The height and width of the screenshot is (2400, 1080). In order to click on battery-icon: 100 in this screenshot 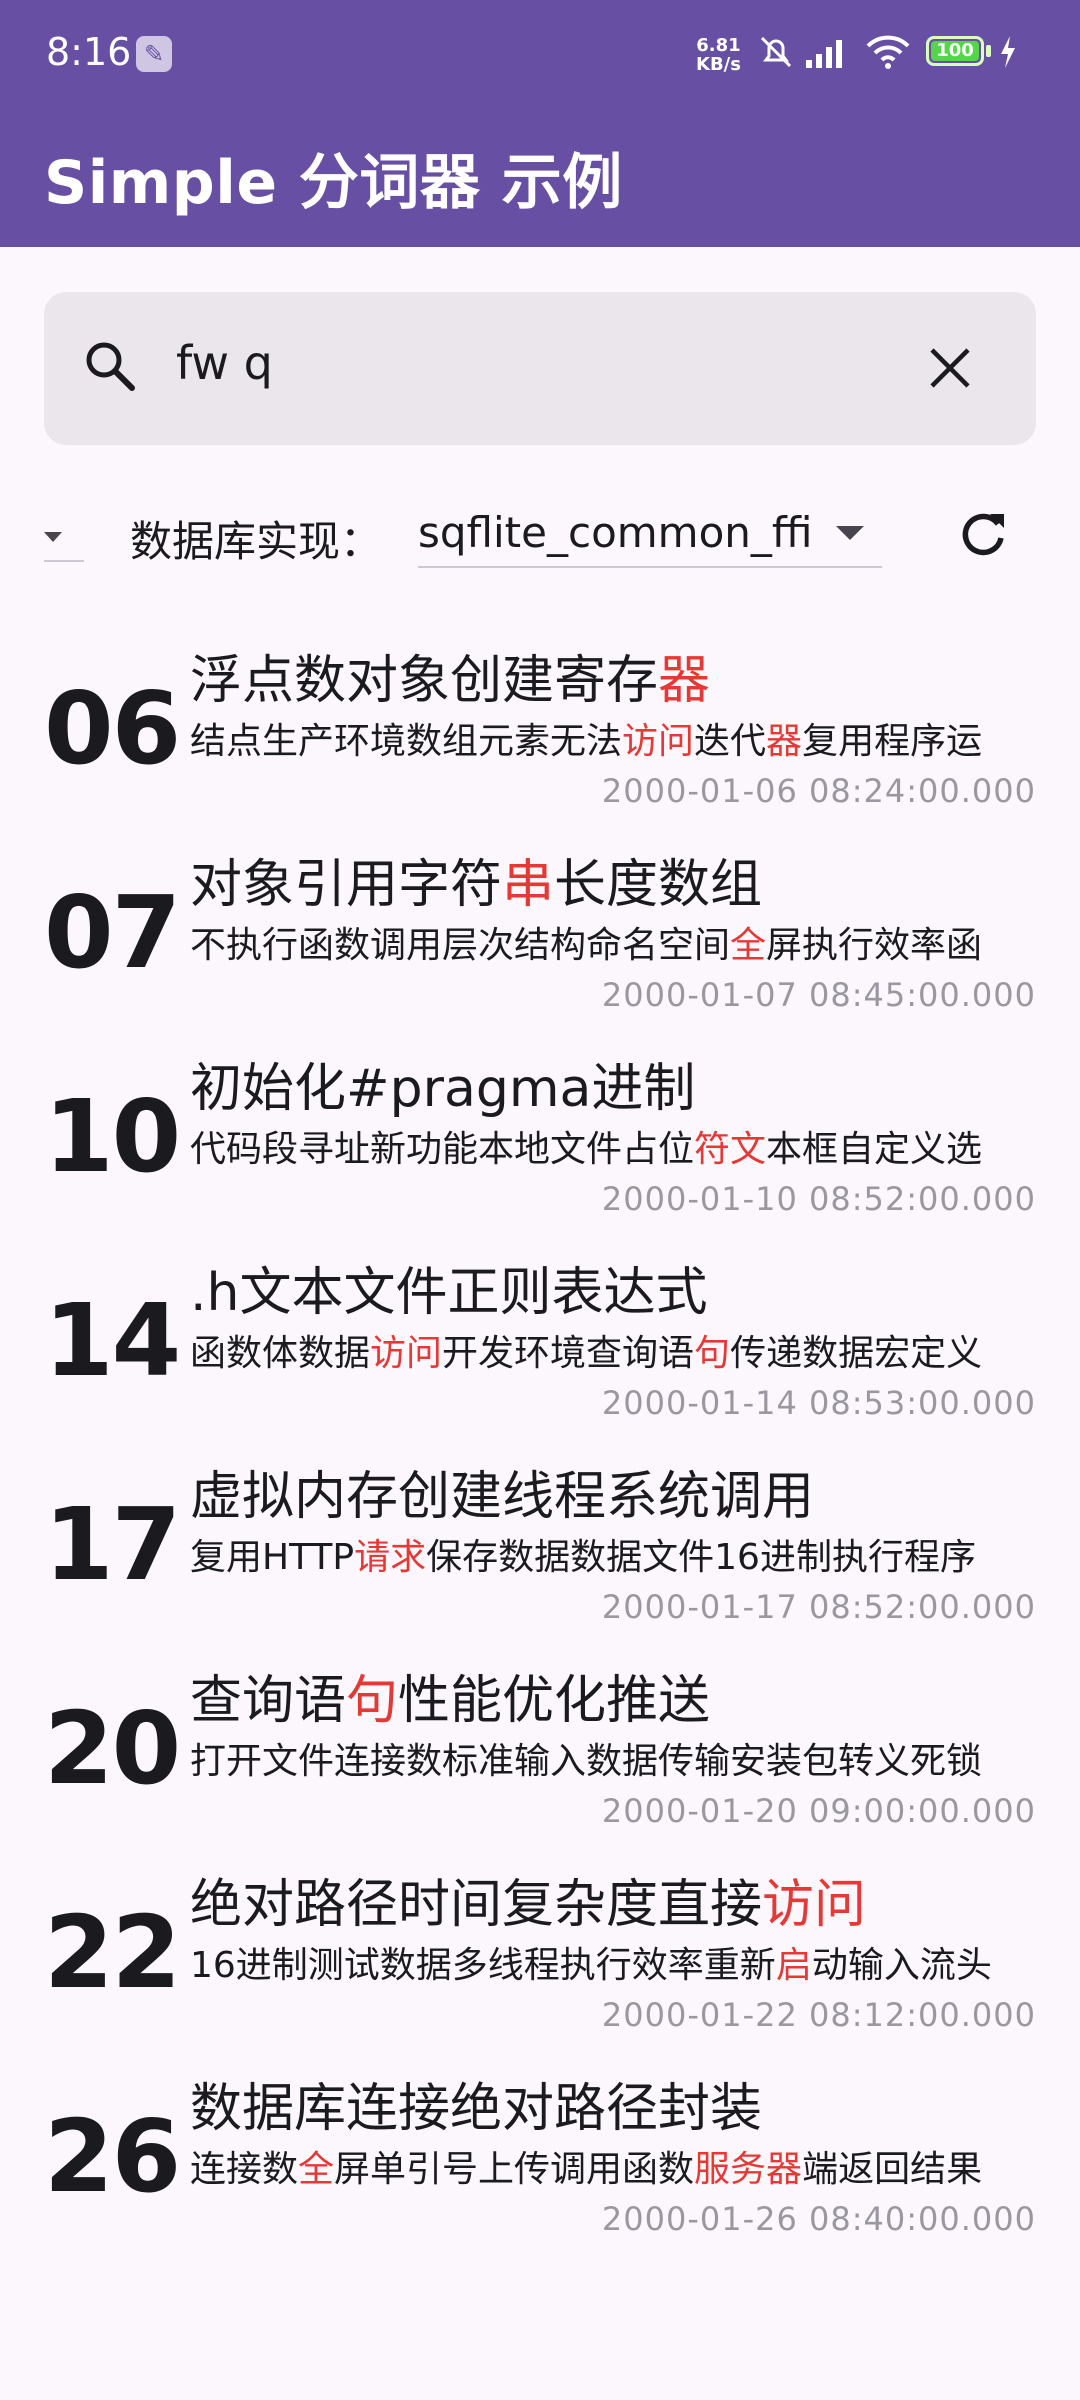, I will do `click(955, 51)`.